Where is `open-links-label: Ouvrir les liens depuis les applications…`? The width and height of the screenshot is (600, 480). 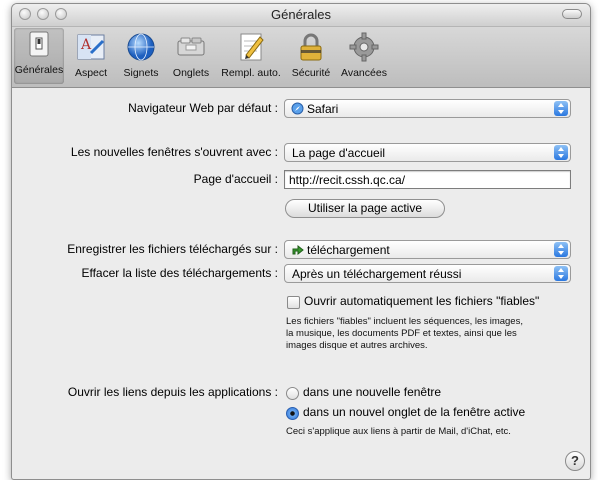
open-links-label: Ouvrir les liens depuis les applications… is located at coordinates (172, 392).